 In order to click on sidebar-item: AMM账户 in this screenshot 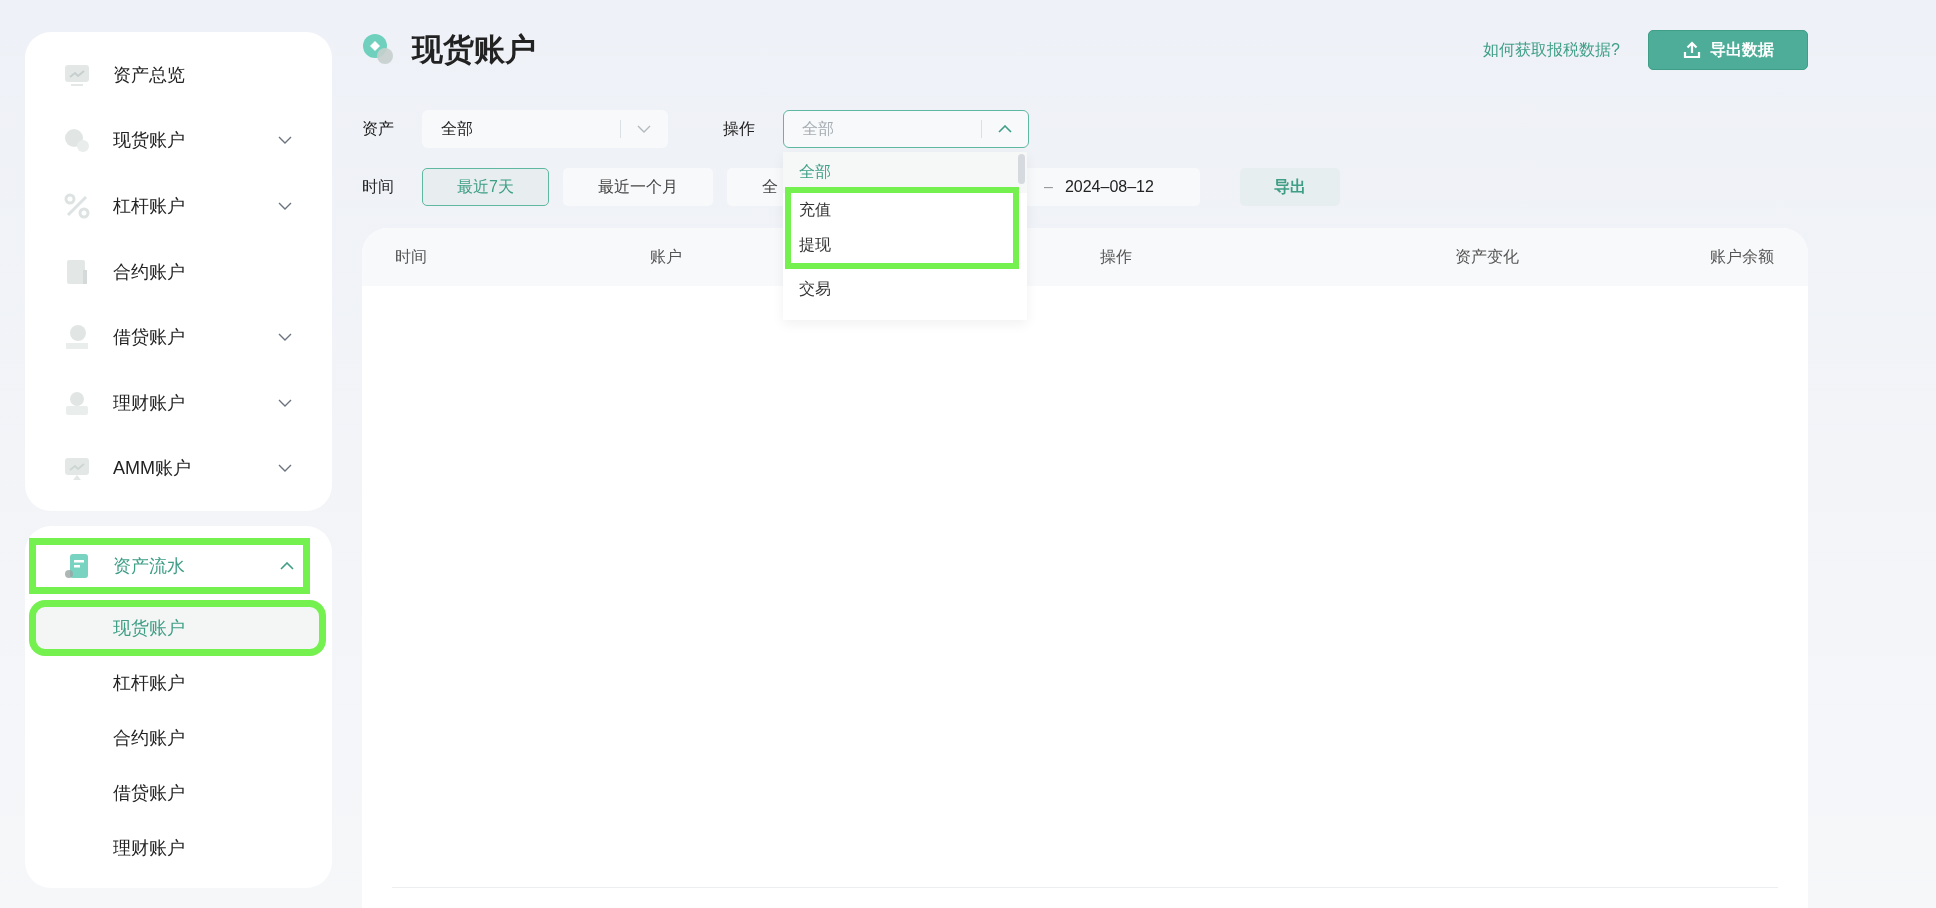, I will do `click(178, 468)`.